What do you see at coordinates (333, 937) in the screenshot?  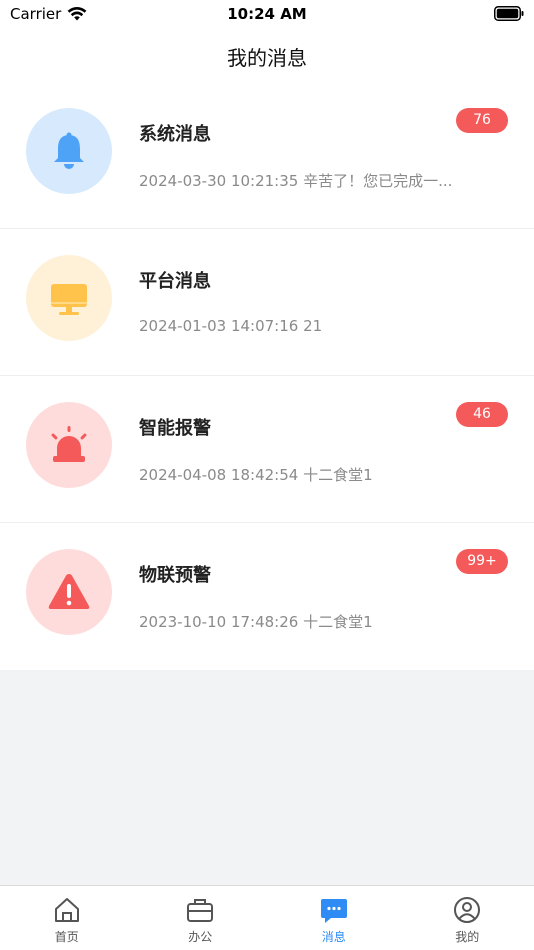 I see `tab-label: 消息` at bounding box center [333, 937].